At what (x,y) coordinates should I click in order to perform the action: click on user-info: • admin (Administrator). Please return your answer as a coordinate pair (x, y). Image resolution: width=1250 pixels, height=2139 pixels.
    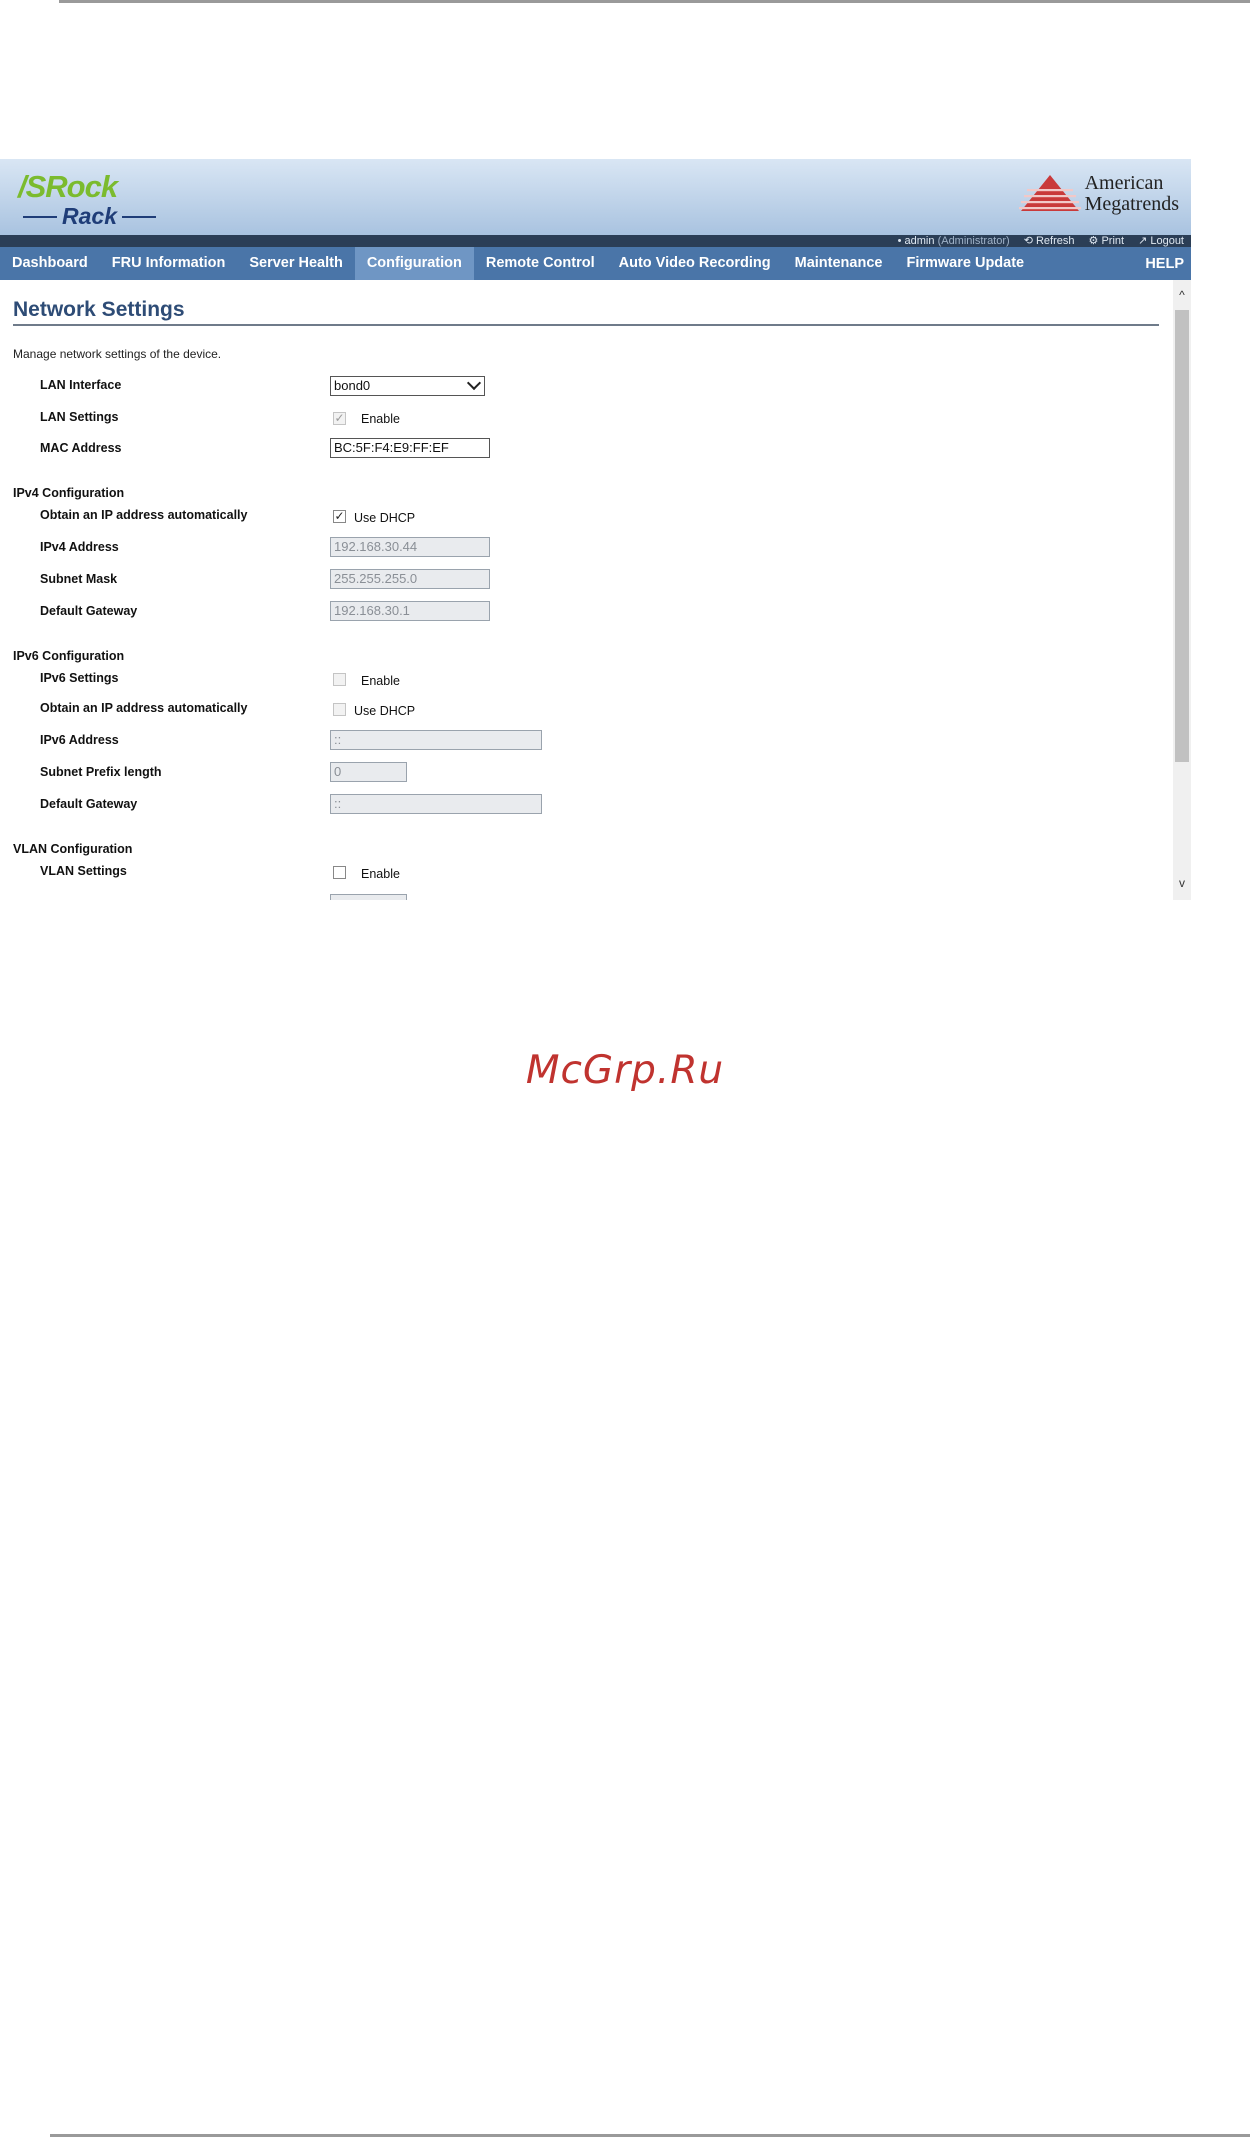
    Looking at the image, I should click on (954, 241).